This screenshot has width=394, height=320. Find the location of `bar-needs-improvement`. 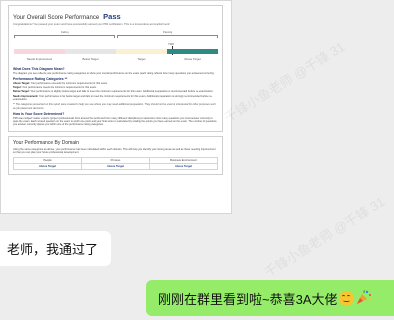

bar-needs-improvement is located at coordinates (39, 51).